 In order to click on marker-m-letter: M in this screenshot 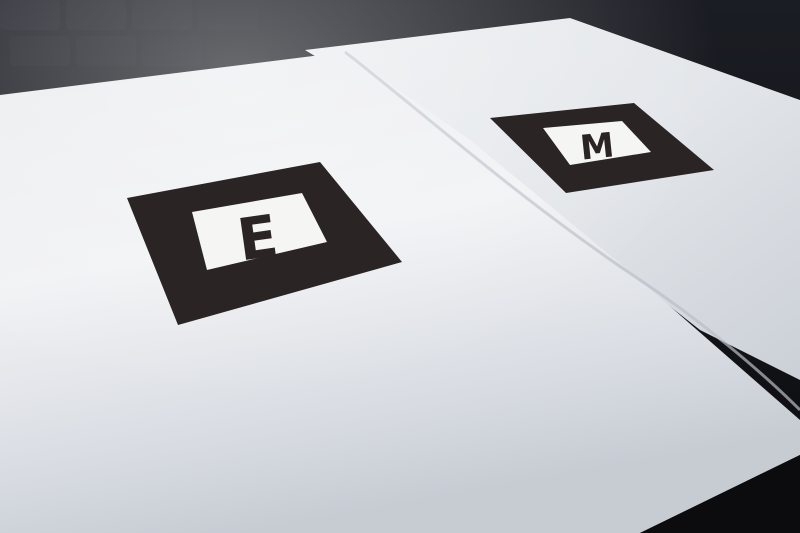, I will do `click(597, 146)`.